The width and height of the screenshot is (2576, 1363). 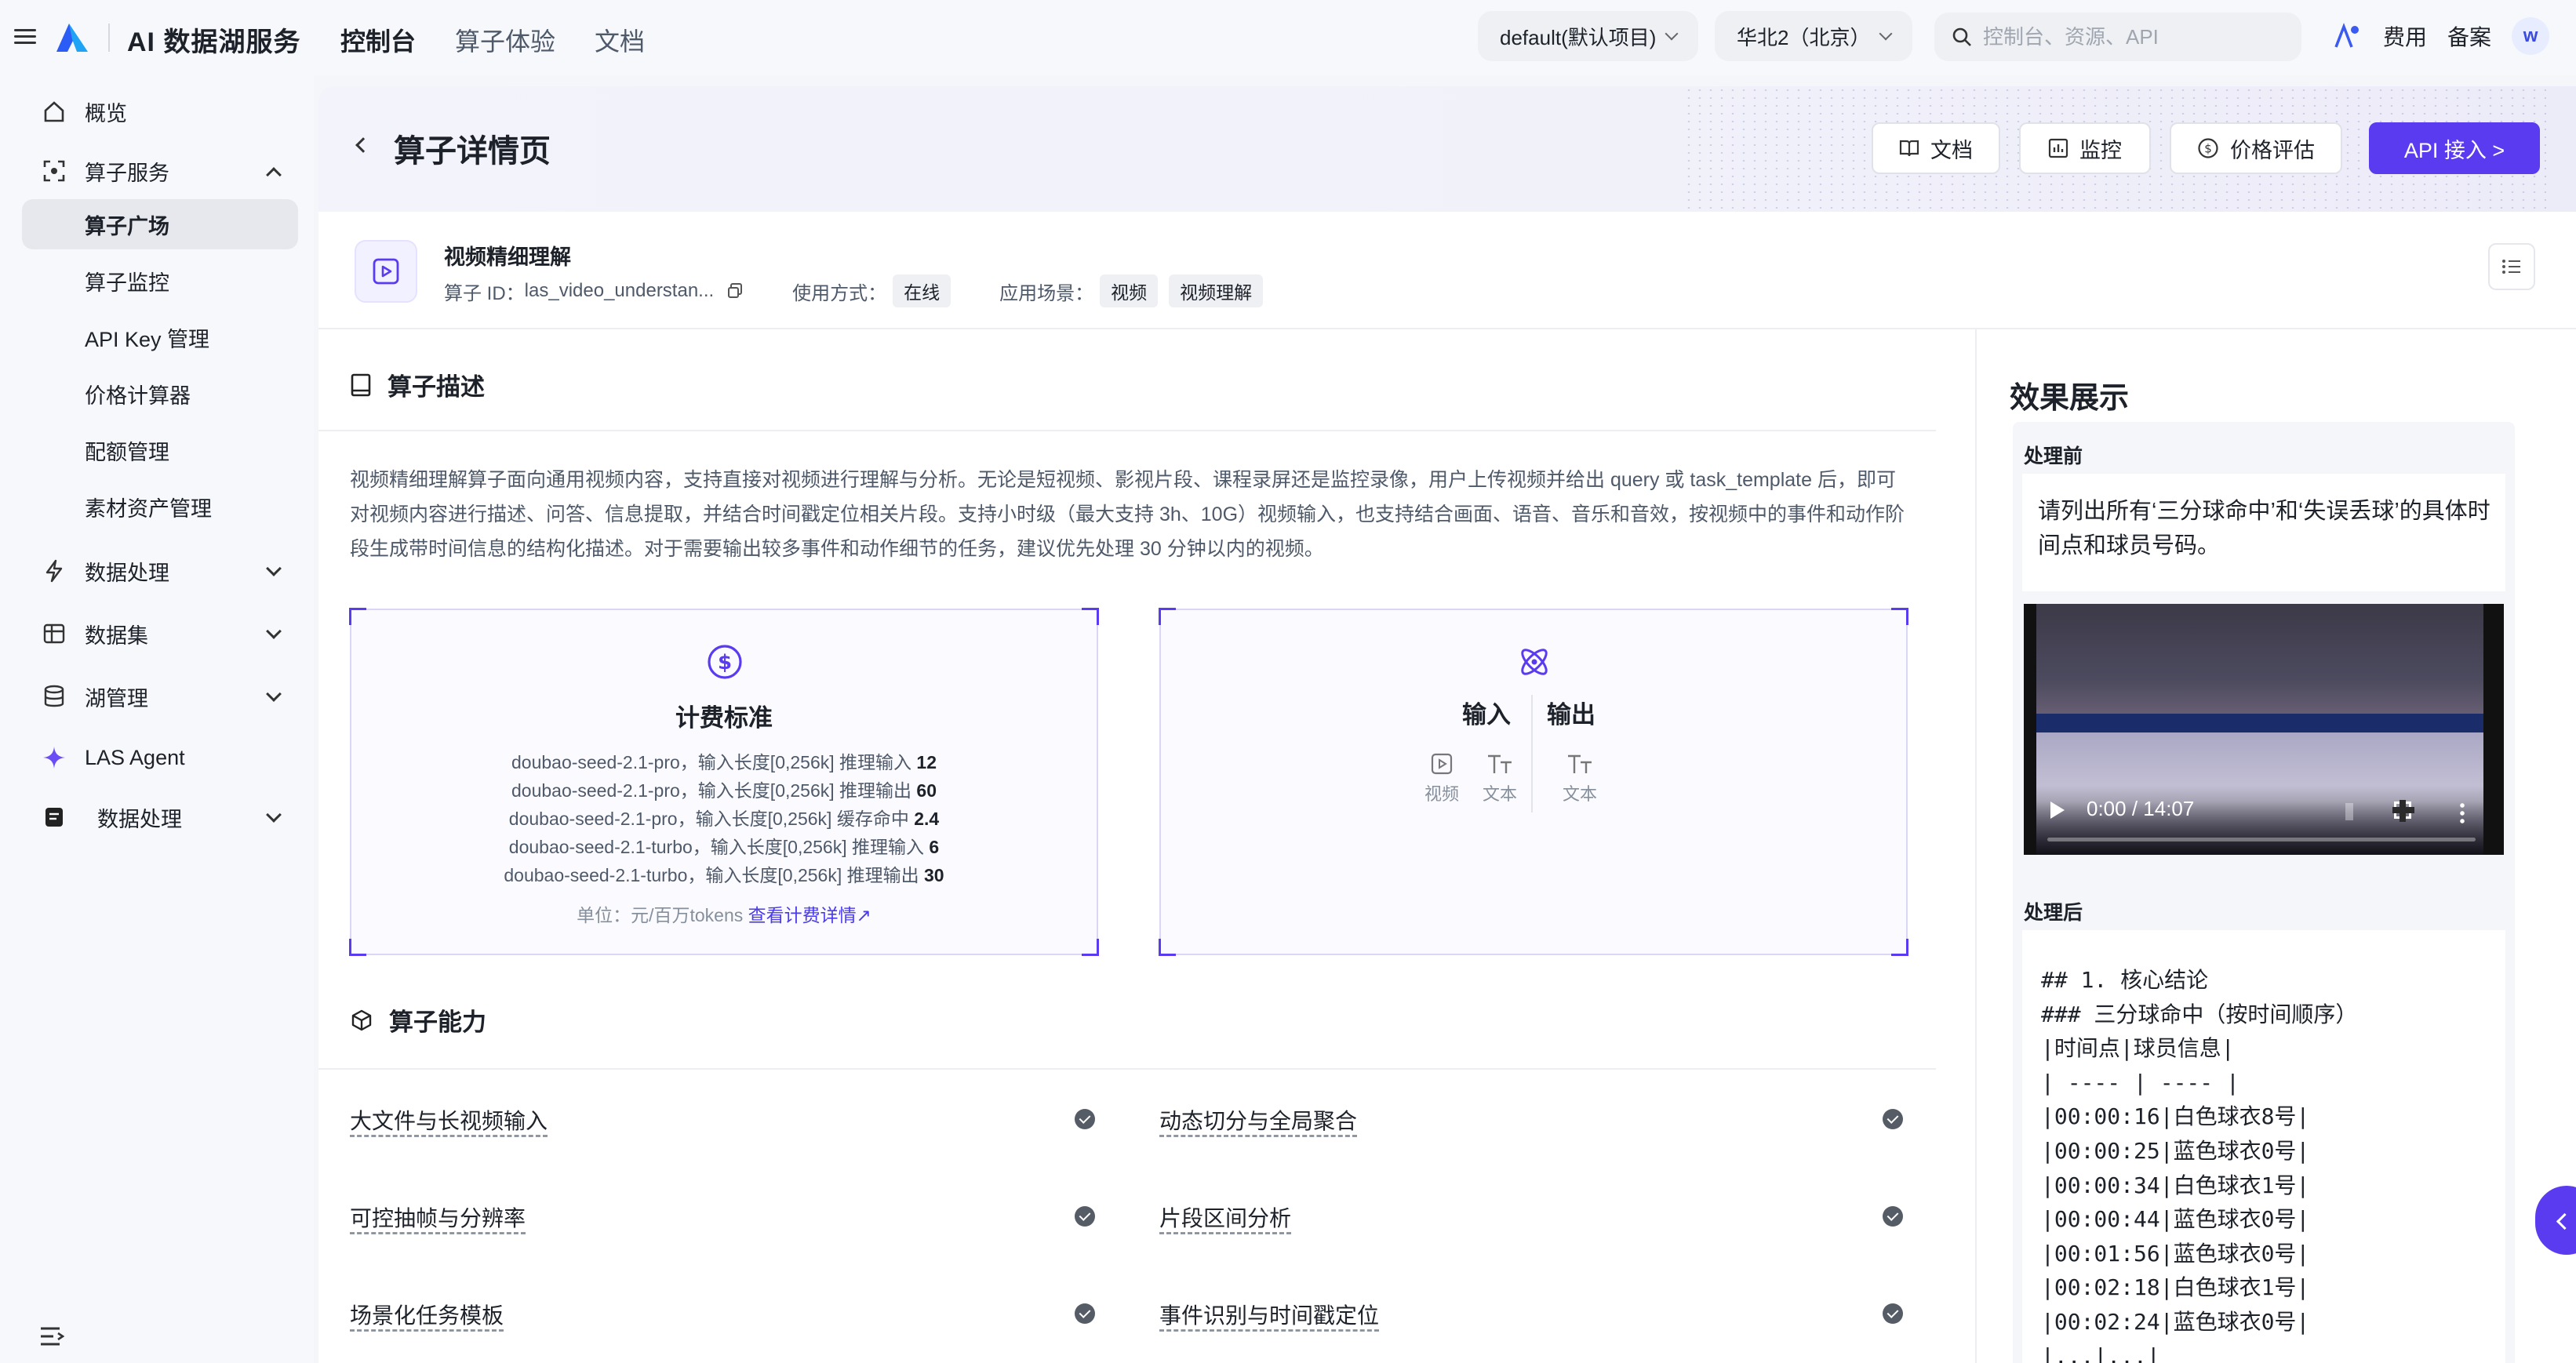 What do you see at coordinates (472, 151) in the screenshot?
I see `page-title: 算子详情页` at bounding box center [472, 151].